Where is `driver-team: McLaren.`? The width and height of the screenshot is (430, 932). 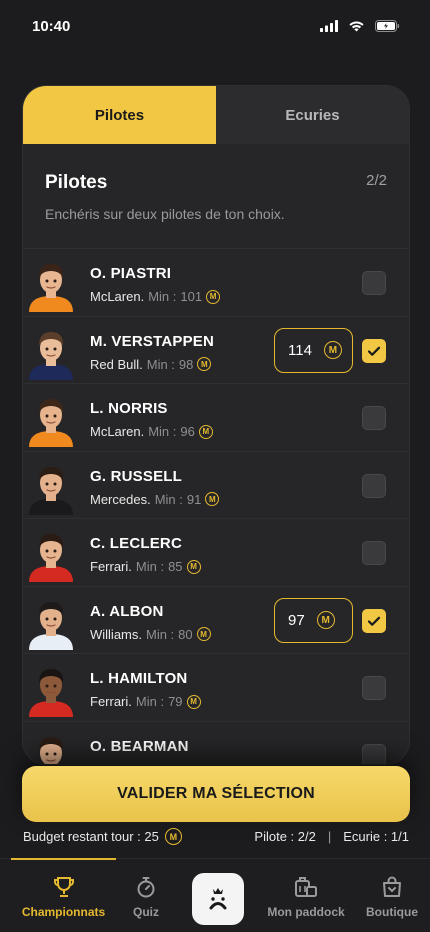 driver-team: McLaren. is located at coordinates (117, 431).